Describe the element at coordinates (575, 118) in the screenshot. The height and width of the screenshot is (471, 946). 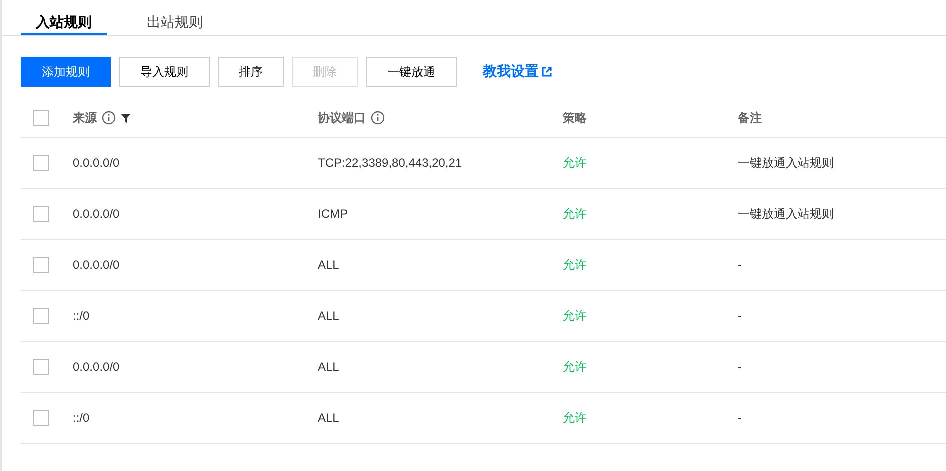
I see `column-header: 策略` at that location.